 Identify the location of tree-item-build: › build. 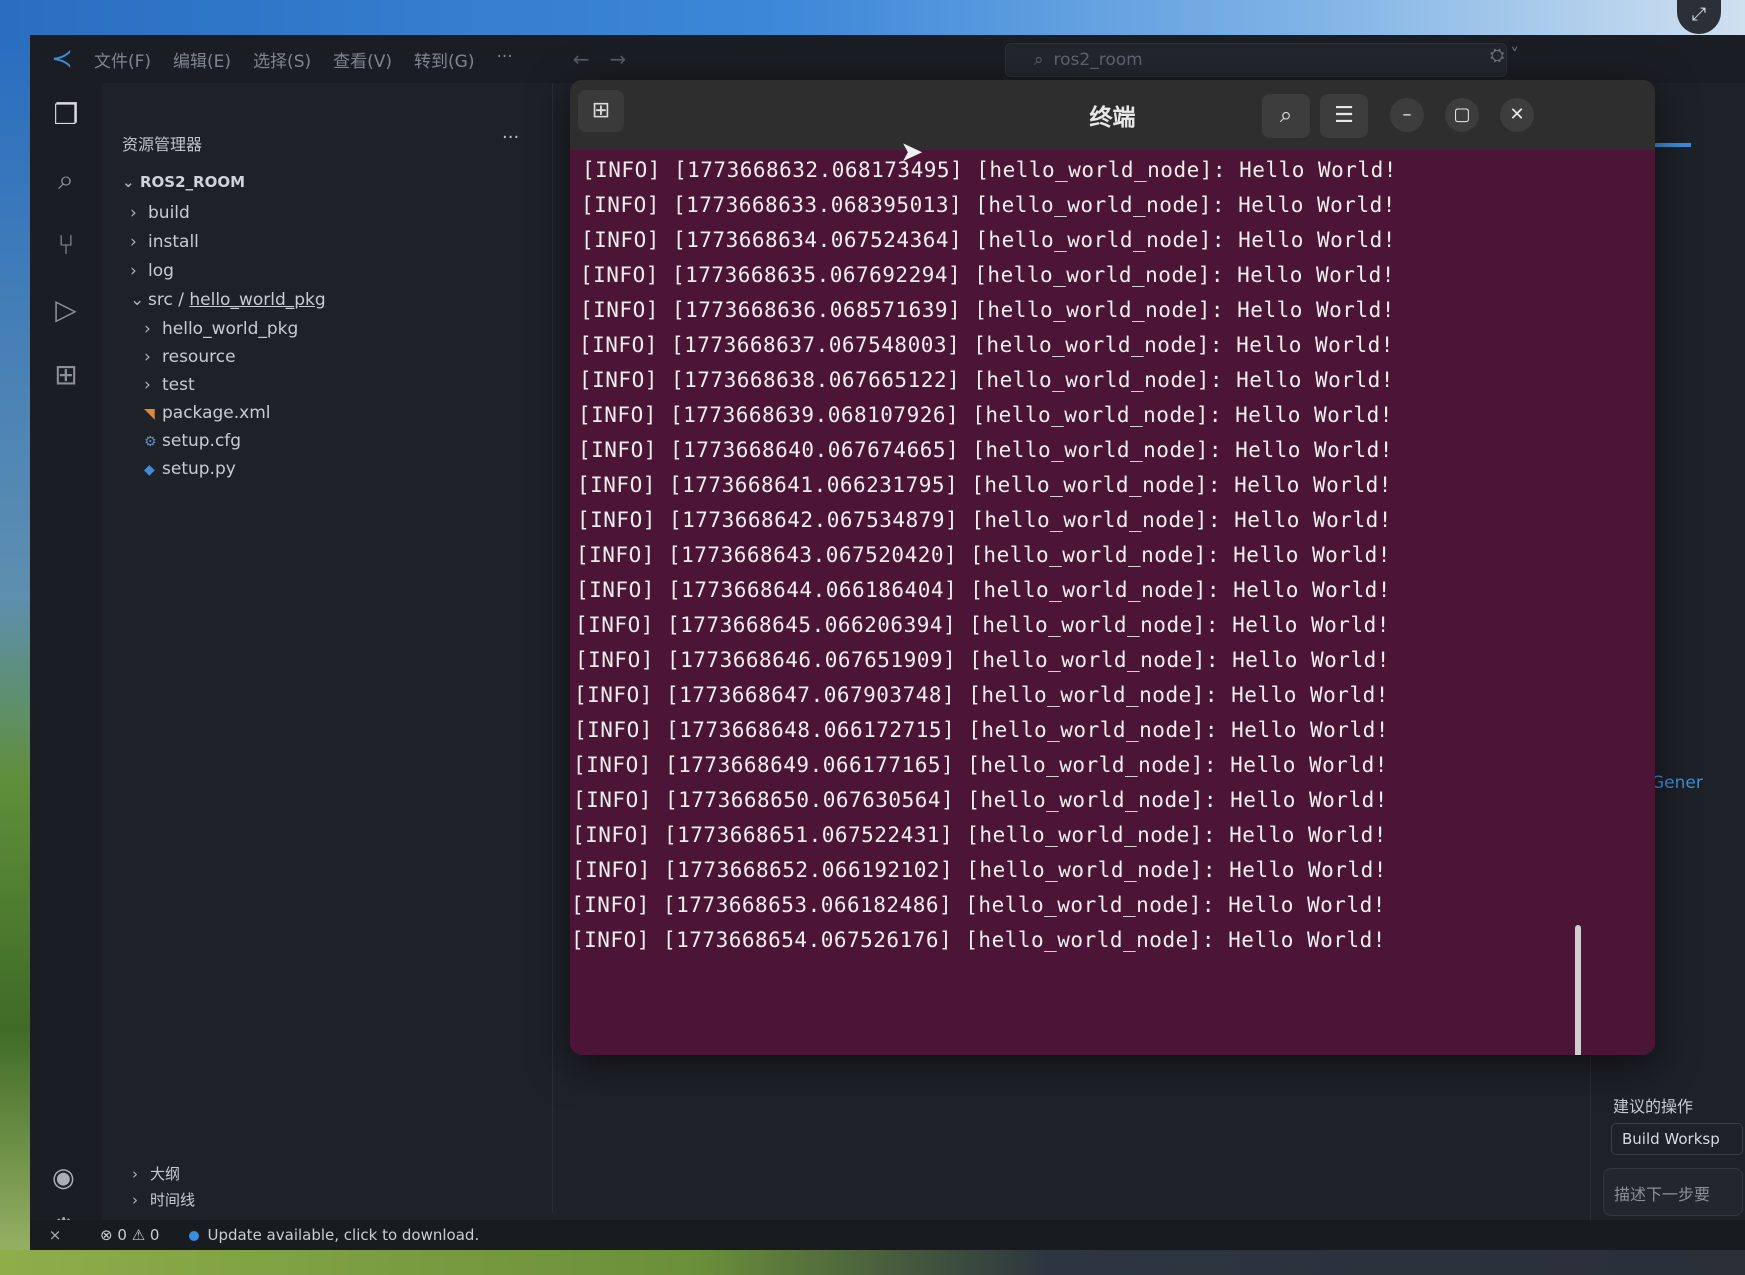
(160, 213).